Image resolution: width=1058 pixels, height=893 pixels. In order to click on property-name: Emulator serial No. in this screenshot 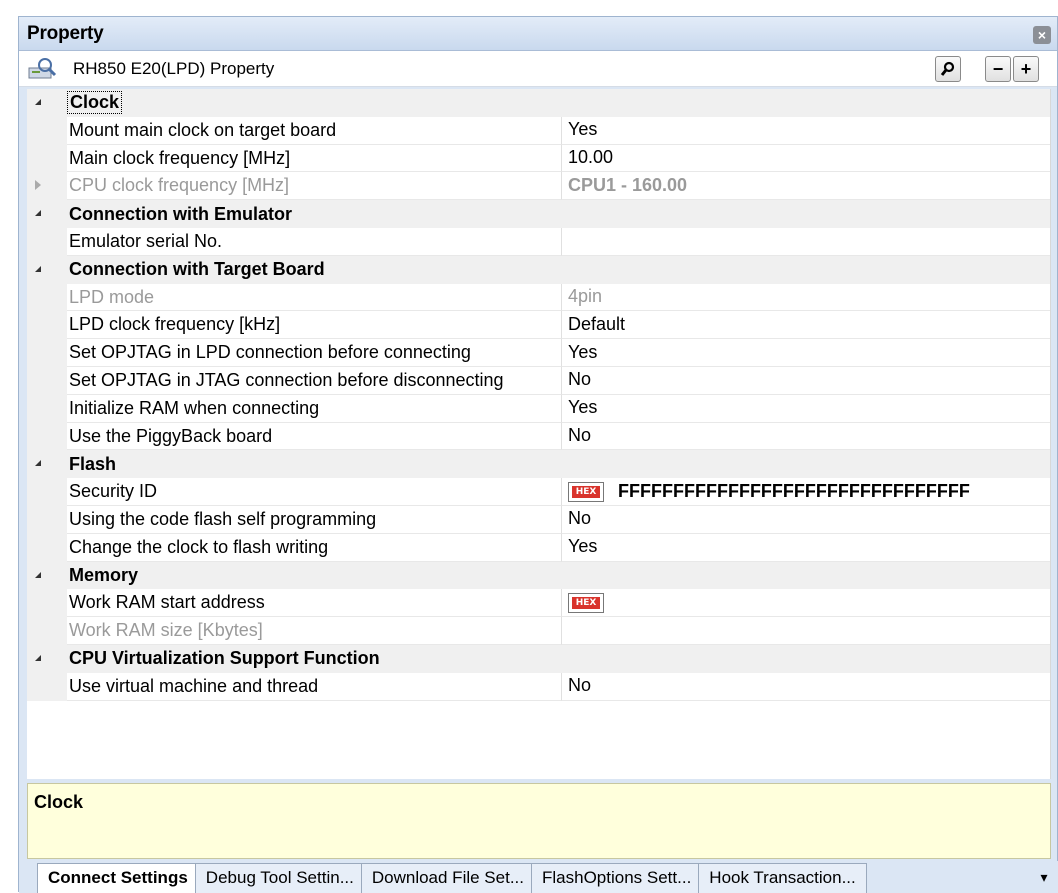, I will do `click(314, 242)`.